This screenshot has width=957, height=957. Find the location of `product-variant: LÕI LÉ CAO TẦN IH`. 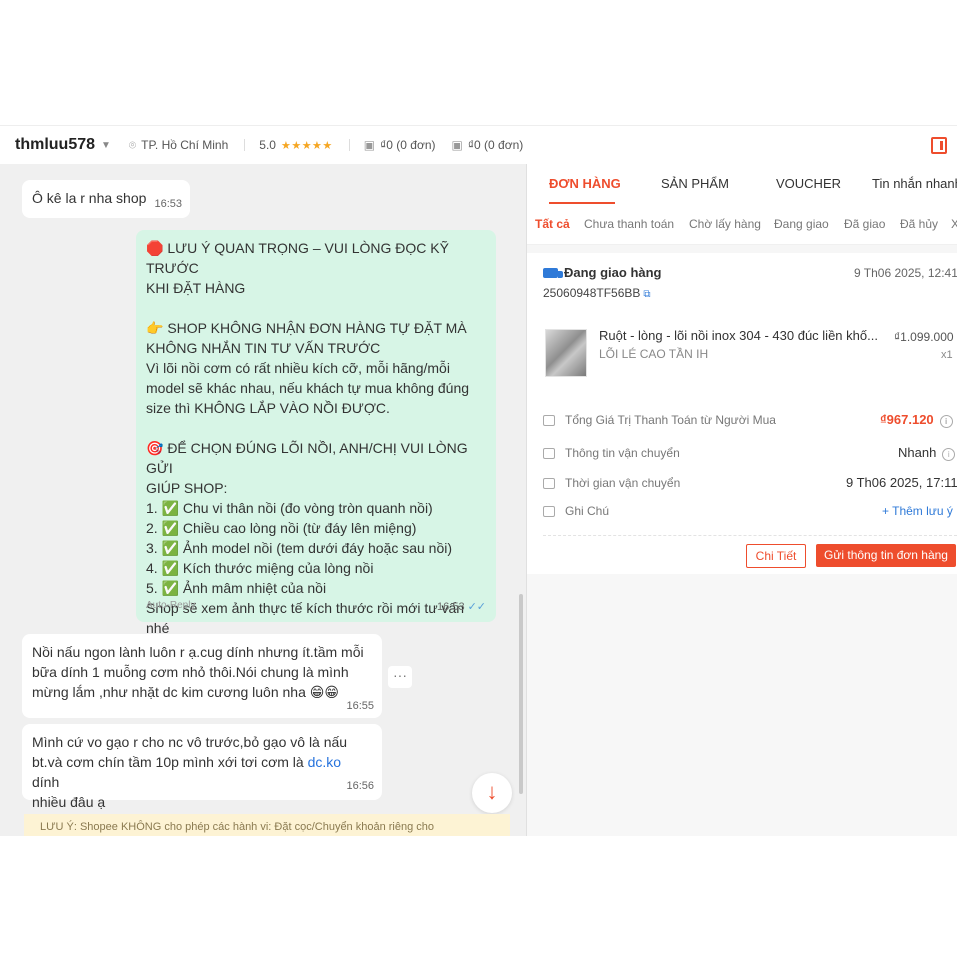

product-variant: LÕI LÉ CAO TẦN IH is located at coordinates (654, 354).